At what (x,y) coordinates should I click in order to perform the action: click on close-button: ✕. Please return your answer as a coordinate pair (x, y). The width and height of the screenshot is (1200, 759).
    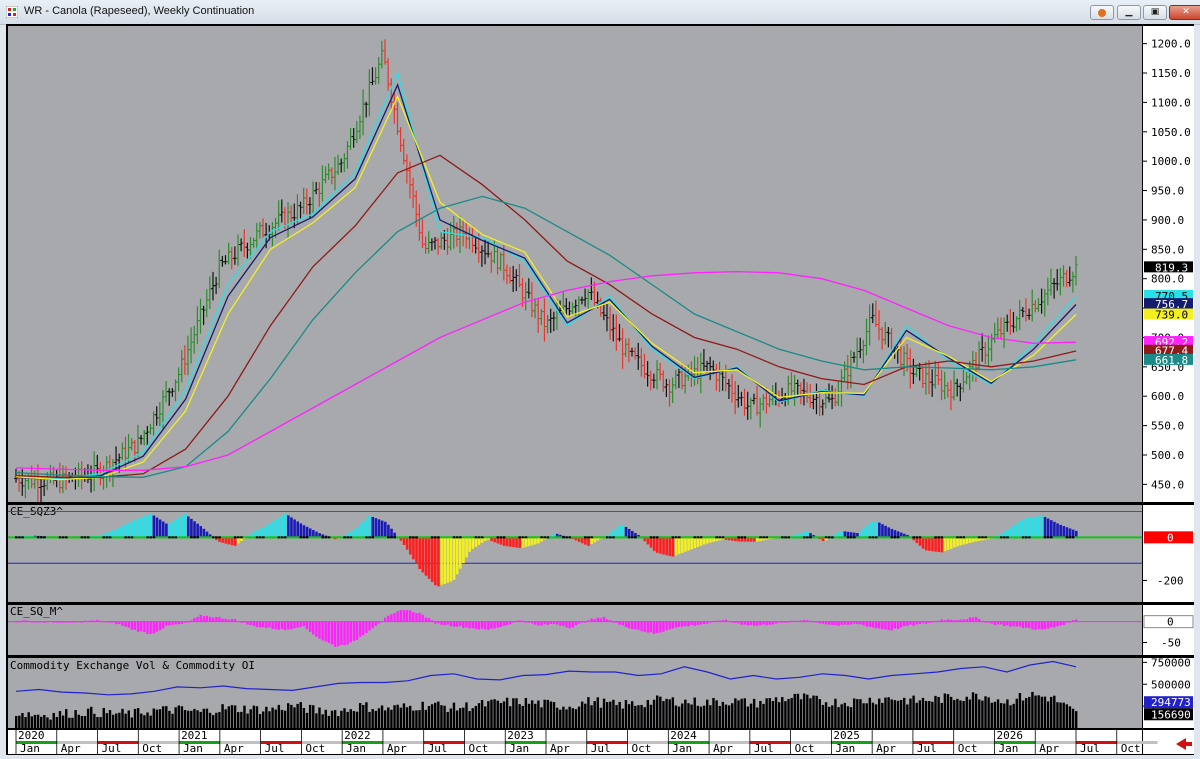
    Looking at the image, I should click on (1184, 12).